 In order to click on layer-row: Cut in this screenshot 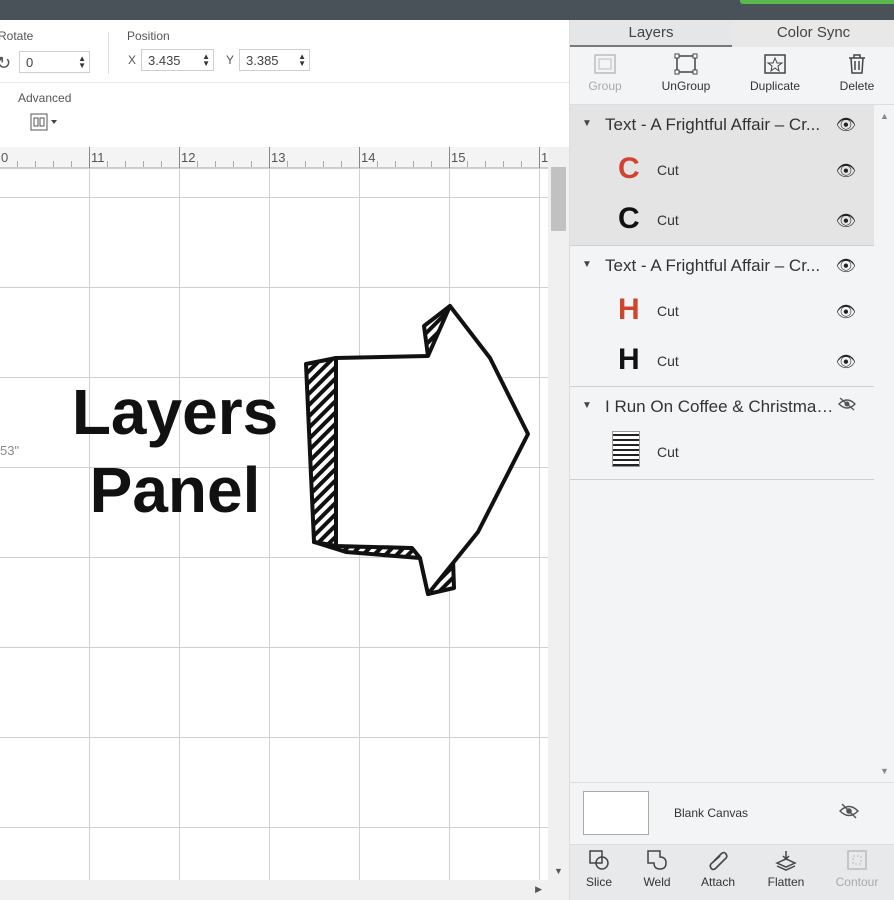, I will do `click(722, 453)`.